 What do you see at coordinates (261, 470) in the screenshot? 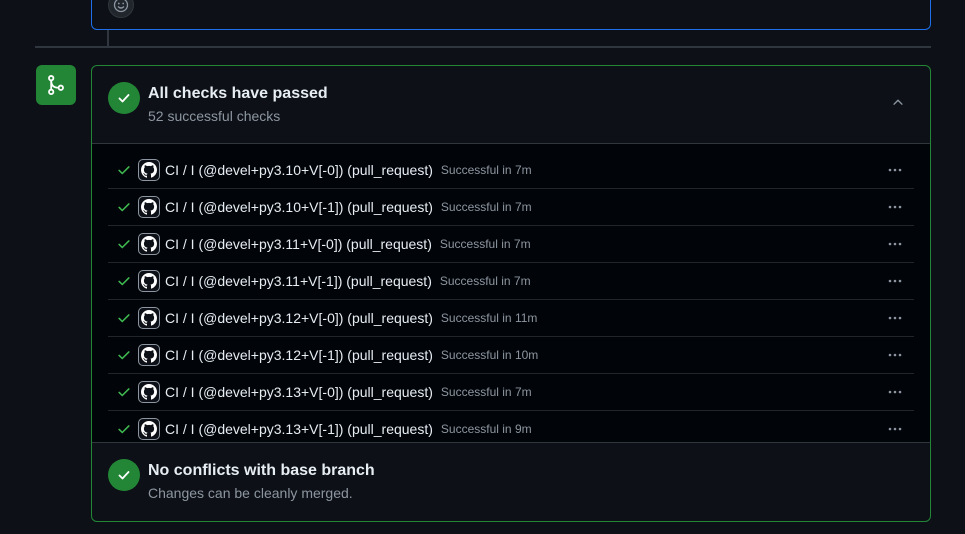
I see `merge-status-title: No conflicts with base branch` at bounding box center [261, 470].